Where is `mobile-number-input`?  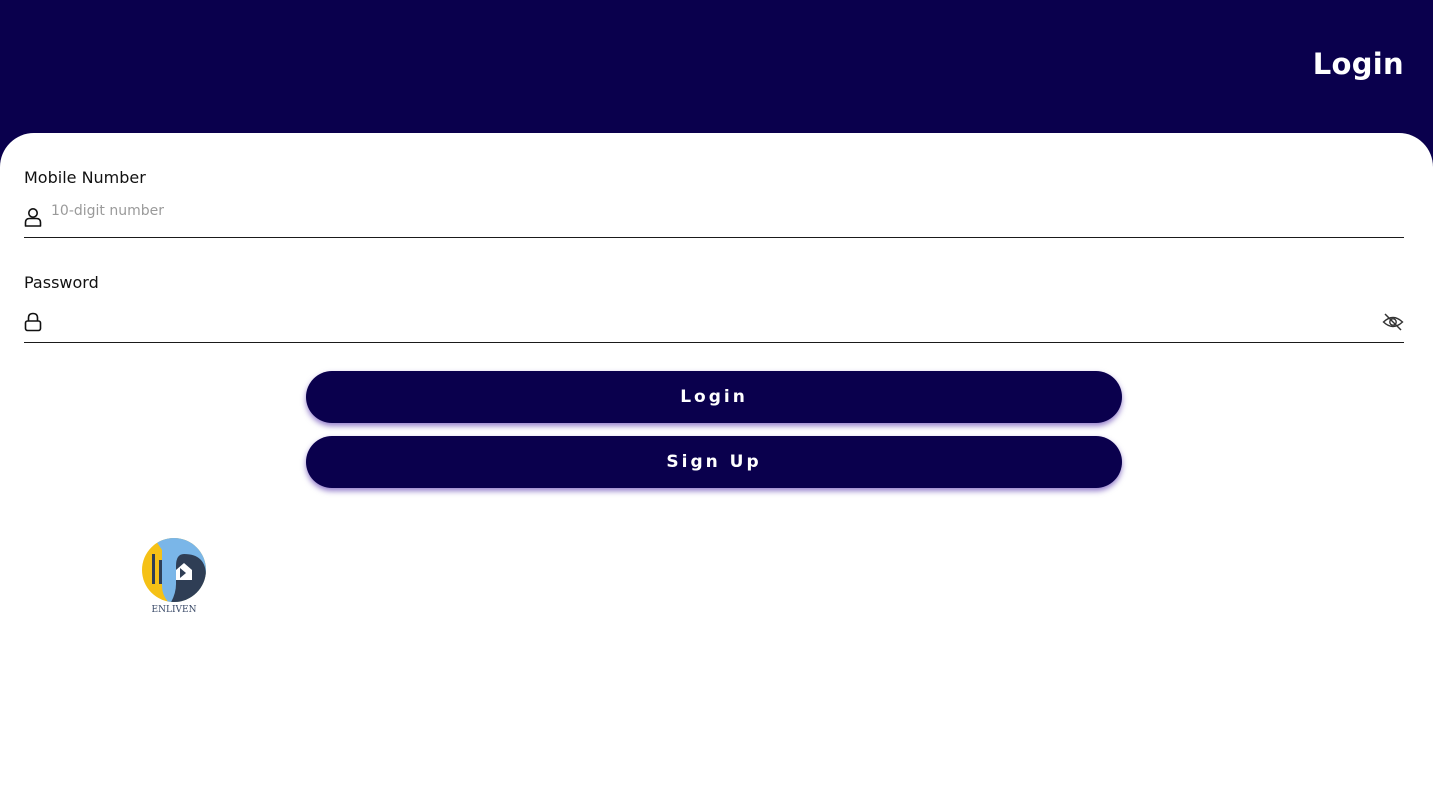
mobile-number-input is located at coordinates (711, 211).